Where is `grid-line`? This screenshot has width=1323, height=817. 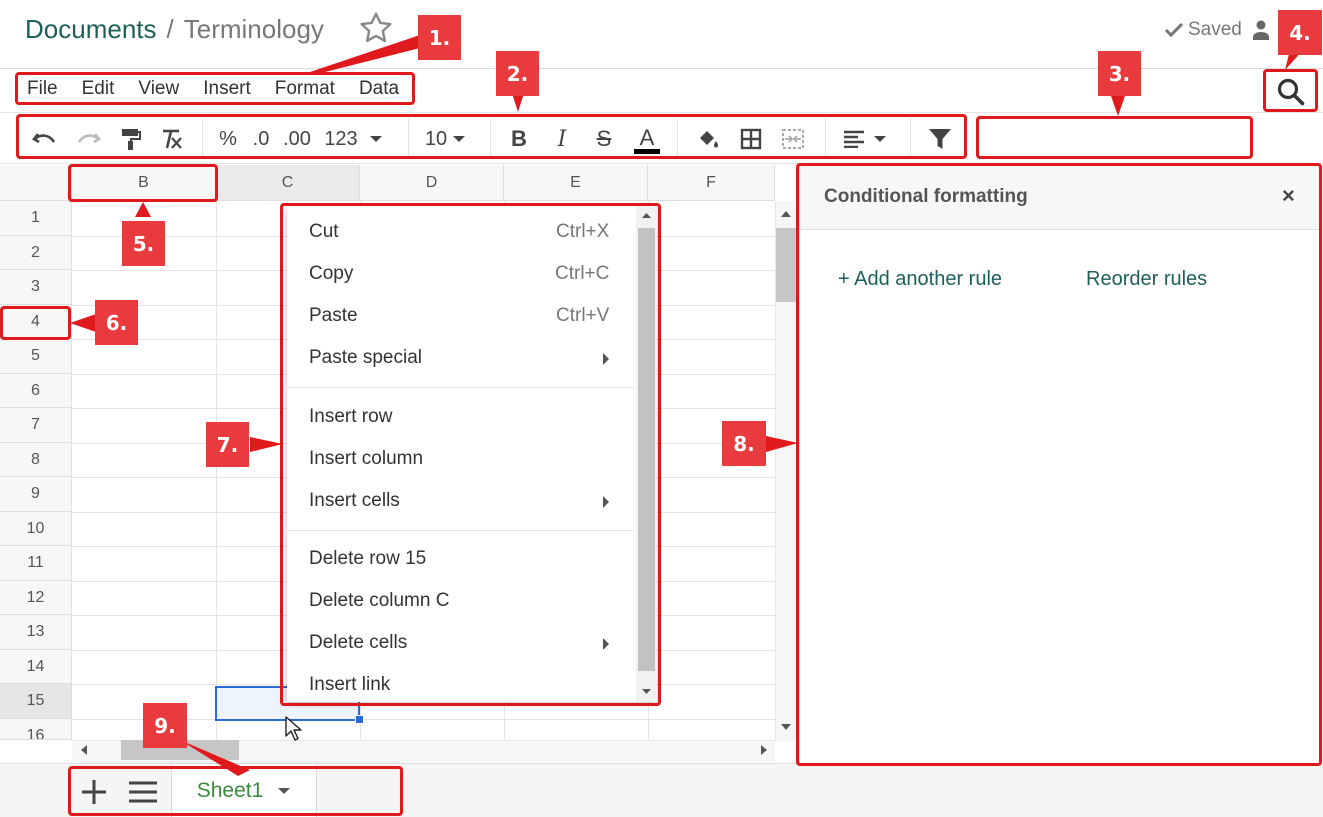
grid-line is located at coordinates (216, 471).